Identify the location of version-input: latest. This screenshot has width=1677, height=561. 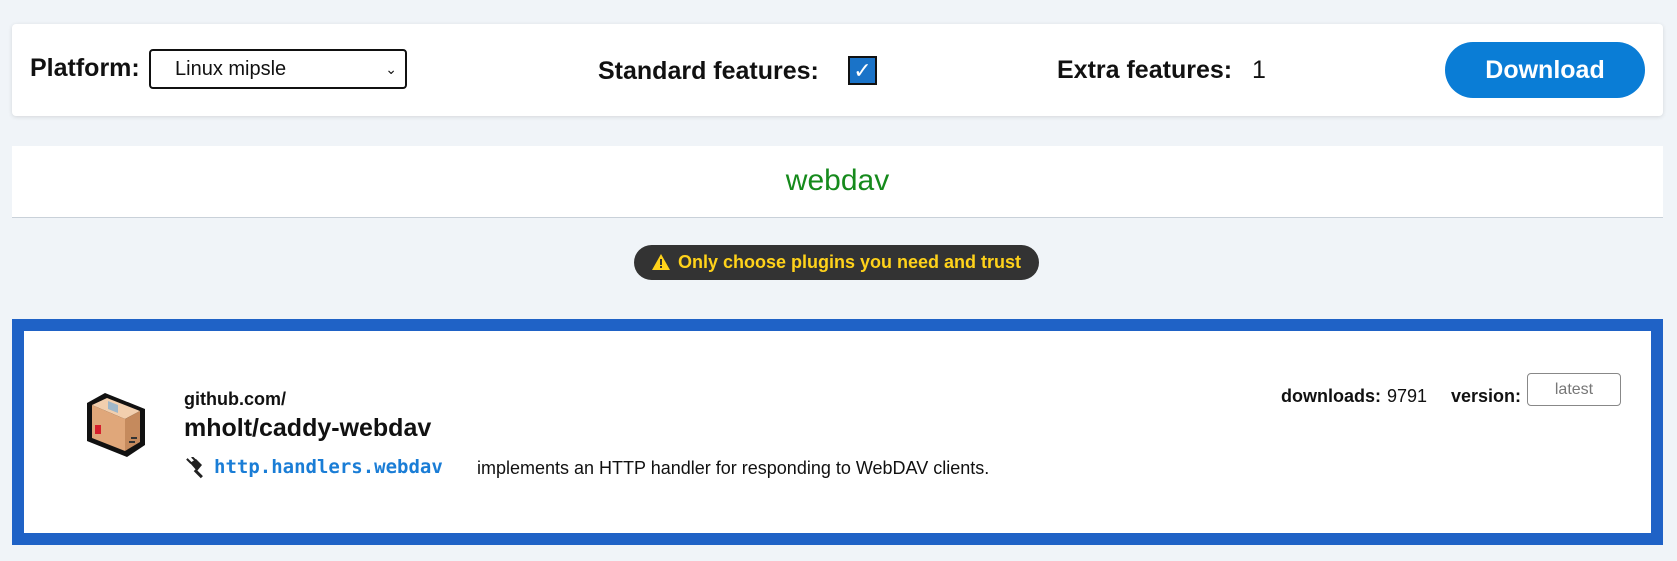
(1574, 389).